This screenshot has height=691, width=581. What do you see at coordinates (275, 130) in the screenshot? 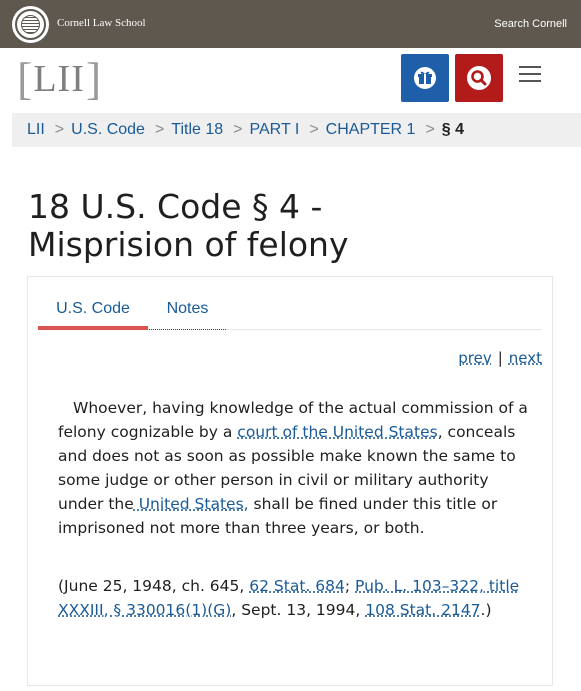
I see `breadcrumb-part-i: PART I` at bounding box center [275, 130].